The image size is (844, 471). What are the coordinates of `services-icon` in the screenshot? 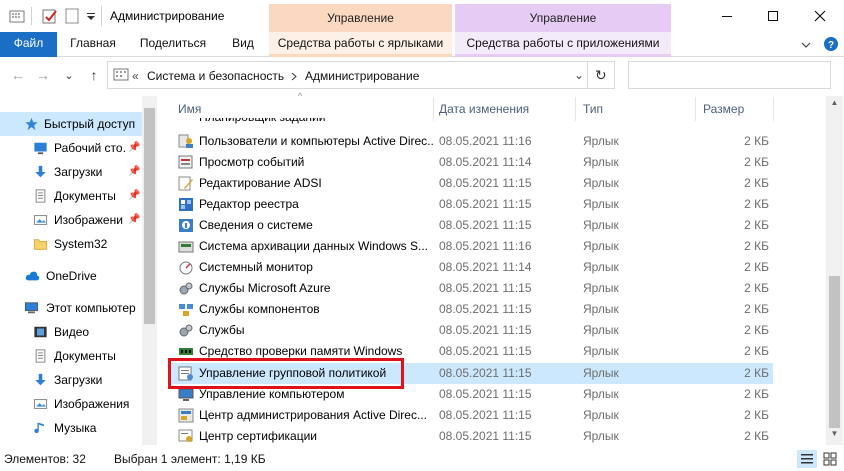 It's located at (186, 288).